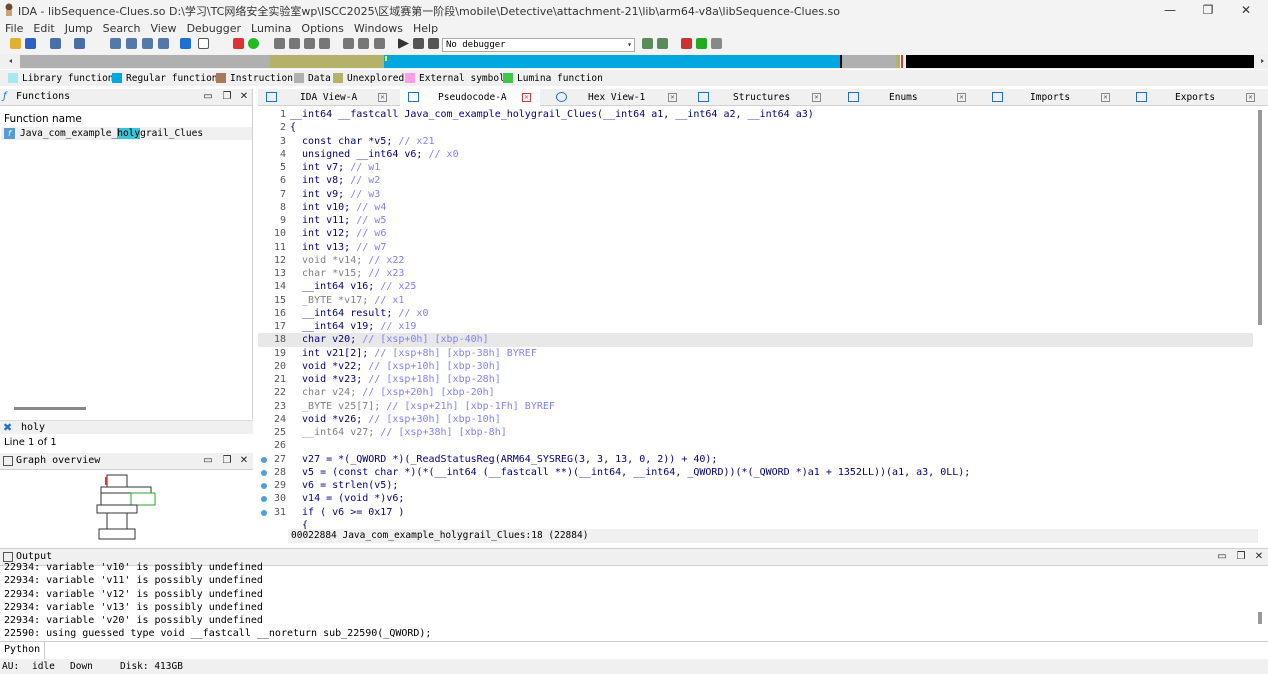  Describe the element at coordinates (755, 340) in the screenshot. I see `code-line: 18 char v20; // [xsp+0h] [xbp-40h]` at that location.